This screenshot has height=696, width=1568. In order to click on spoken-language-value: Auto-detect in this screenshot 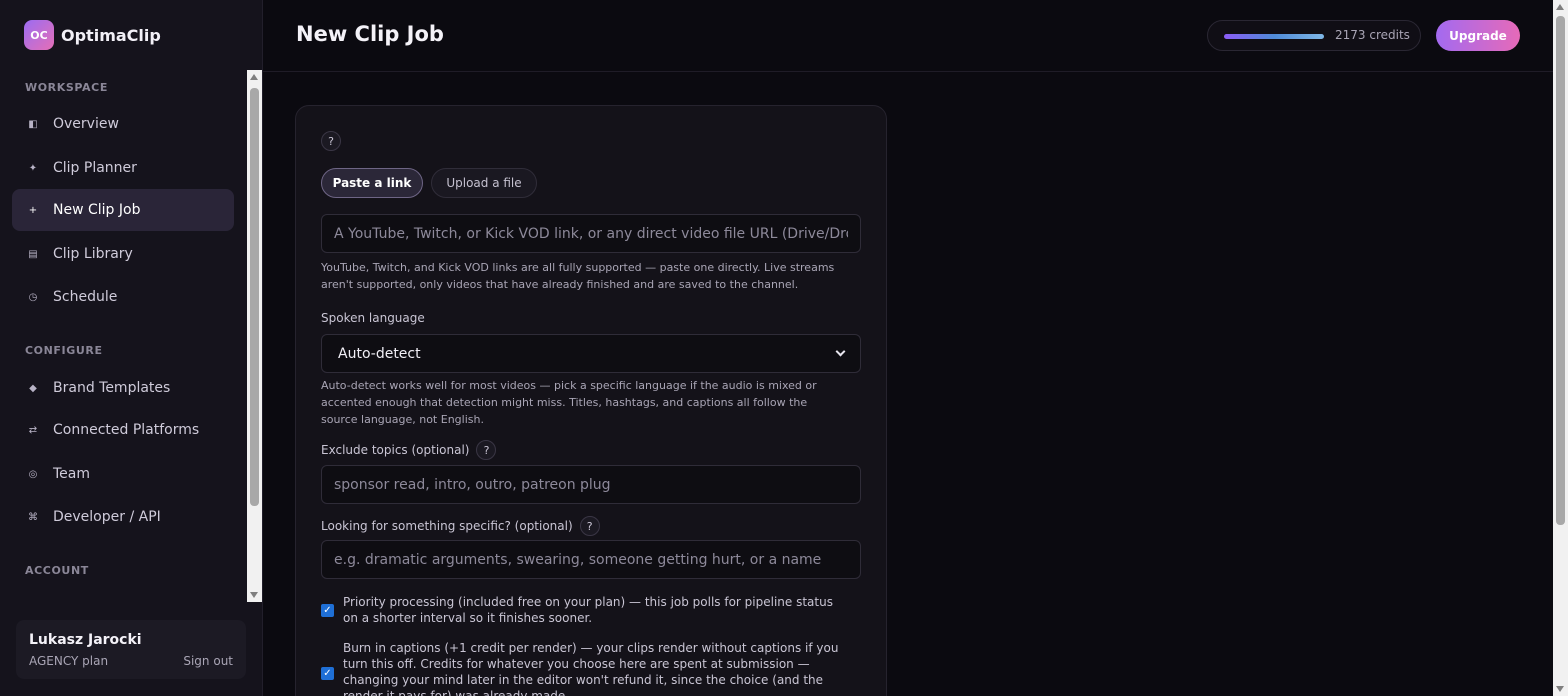, I will do `click(379, 353)`.